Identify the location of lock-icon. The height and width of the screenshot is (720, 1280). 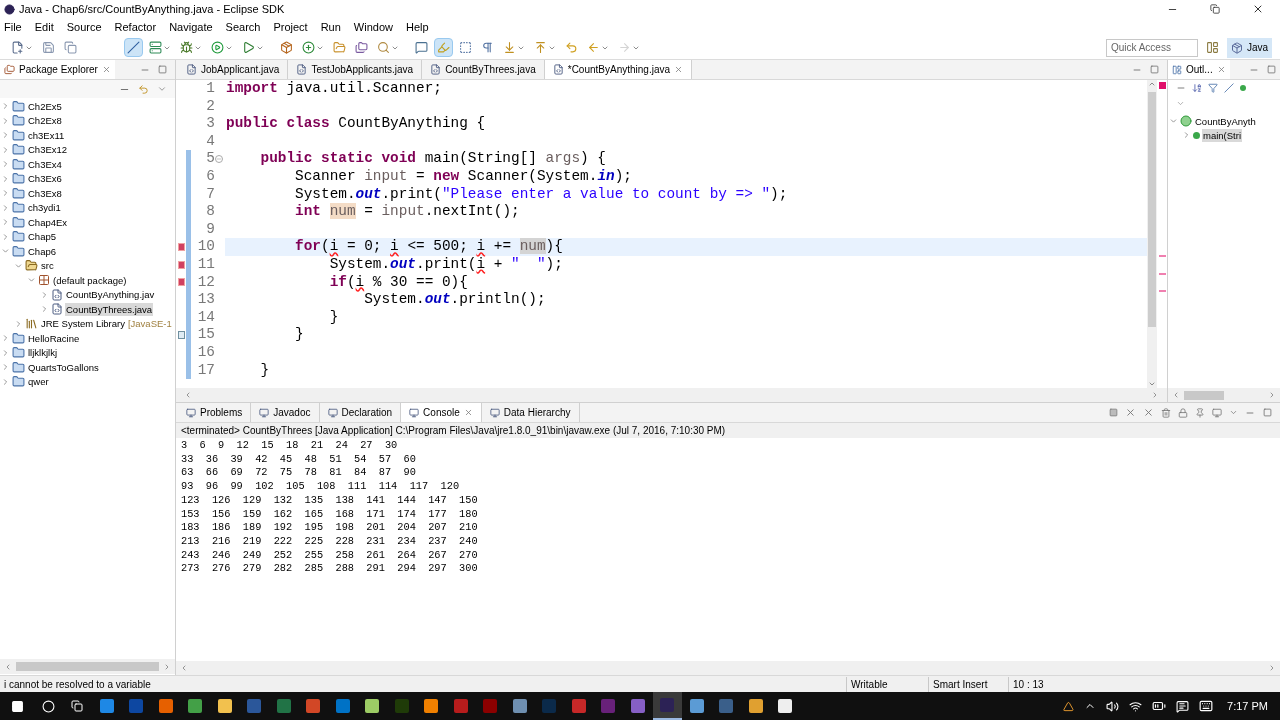
(1183, 412).